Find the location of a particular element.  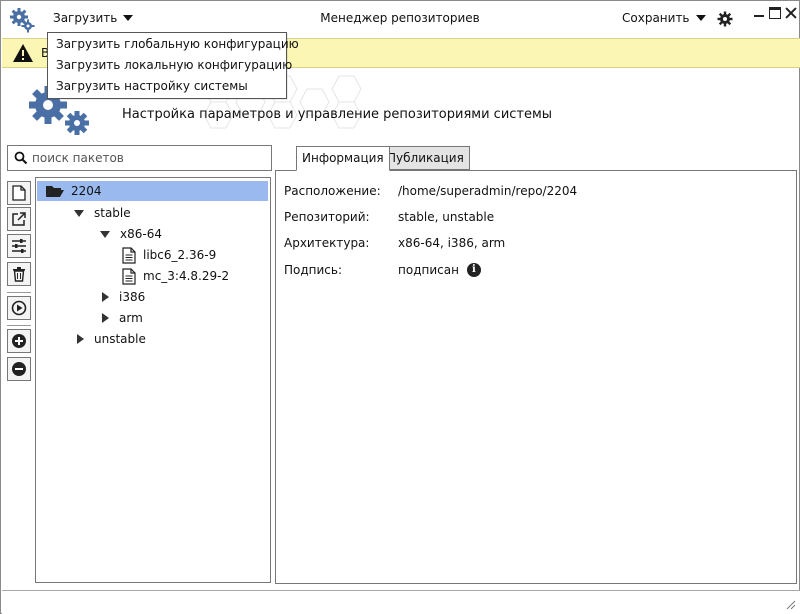

save-menu-button: Сохранить is located at coordinates (664, 18).